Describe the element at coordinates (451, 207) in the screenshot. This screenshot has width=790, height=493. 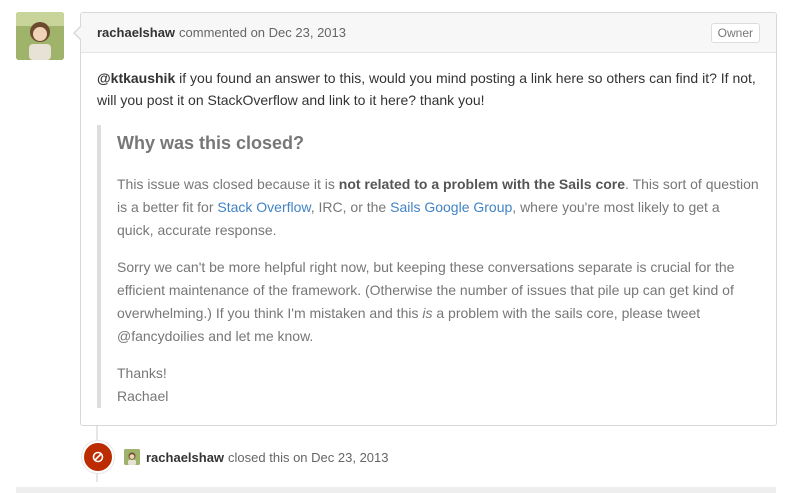
I see `sails-google-group-link: Sails Google Group` at that location.